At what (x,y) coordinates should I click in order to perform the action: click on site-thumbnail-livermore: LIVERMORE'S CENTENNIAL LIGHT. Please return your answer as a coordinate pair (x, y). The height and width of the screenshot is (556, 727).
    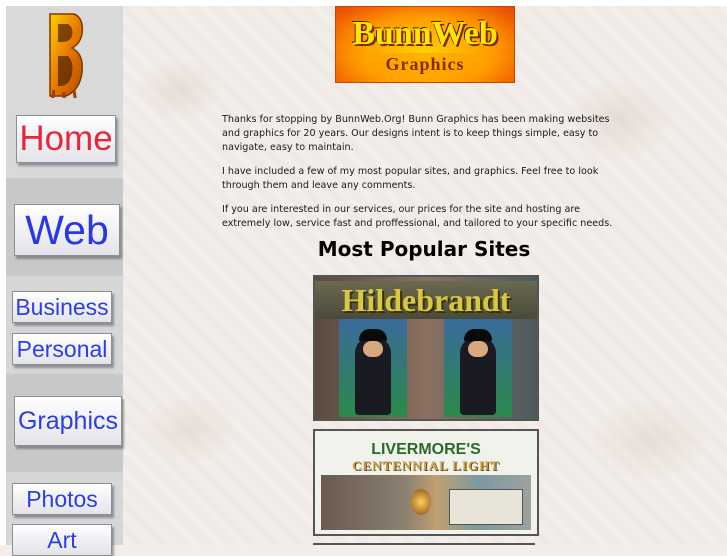
    Looking at the image, I should click on (426, 482).